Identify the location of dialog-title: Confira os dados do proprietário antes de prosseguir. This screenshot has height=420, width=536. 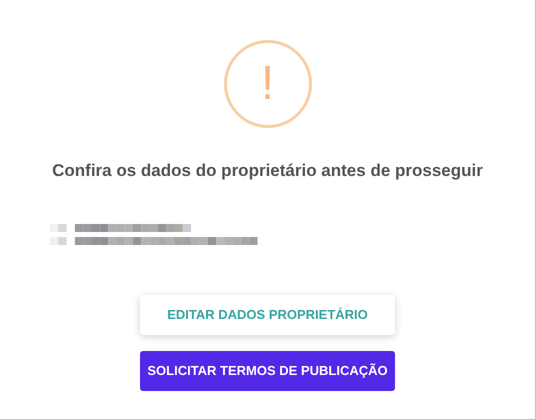
(267, 171).